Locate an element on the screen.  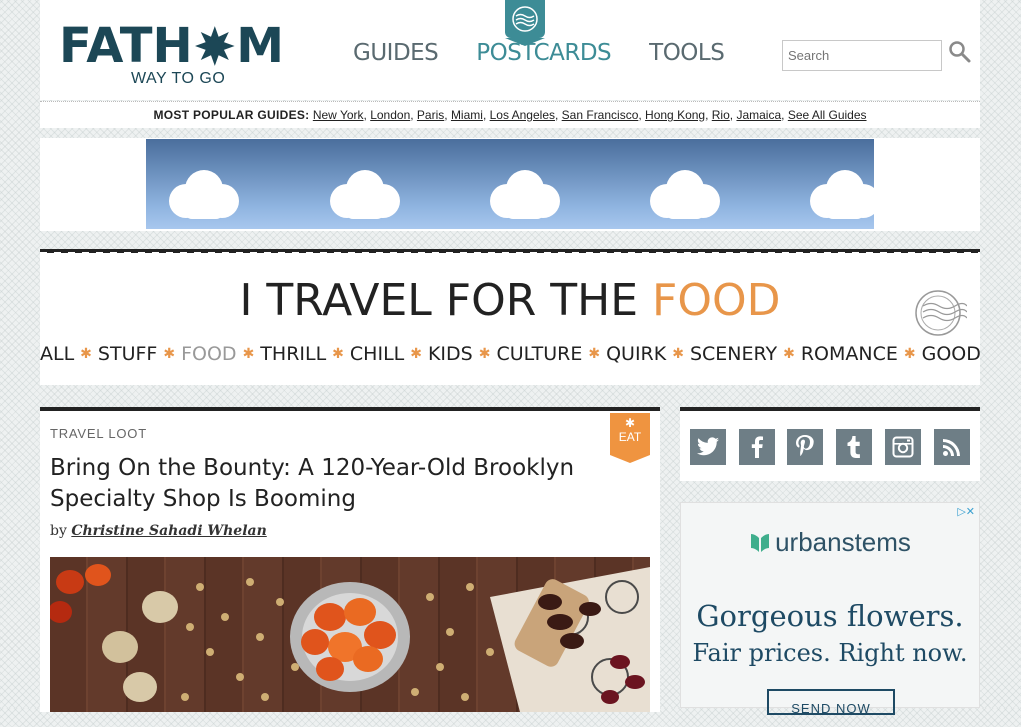
logo-text-right: M is located at coordinates (260, 46).